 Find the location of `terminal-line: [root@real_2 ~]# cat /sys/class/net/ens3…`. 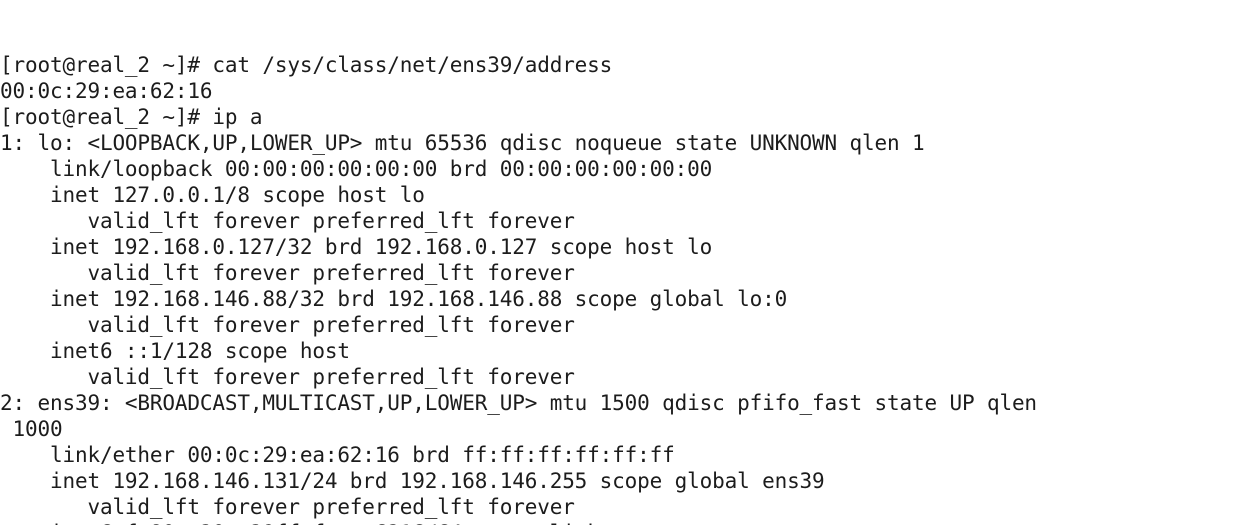

terminal-line: [root@real_2 ~]# cat /sys/class/net/ens3… is located at coordinates (306, 65).